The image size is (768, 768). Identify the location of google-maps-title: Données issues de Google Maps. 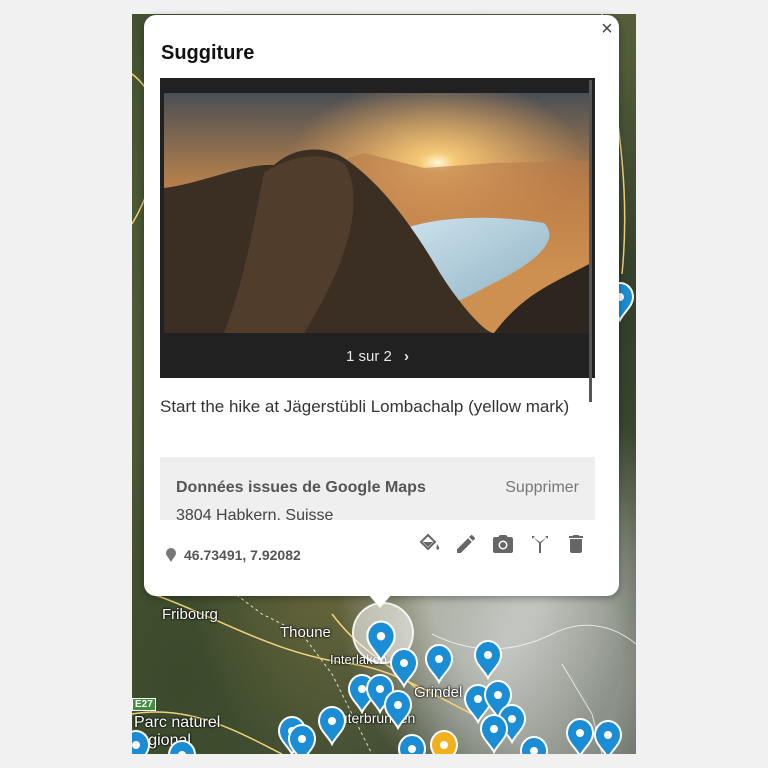
(301, 487).